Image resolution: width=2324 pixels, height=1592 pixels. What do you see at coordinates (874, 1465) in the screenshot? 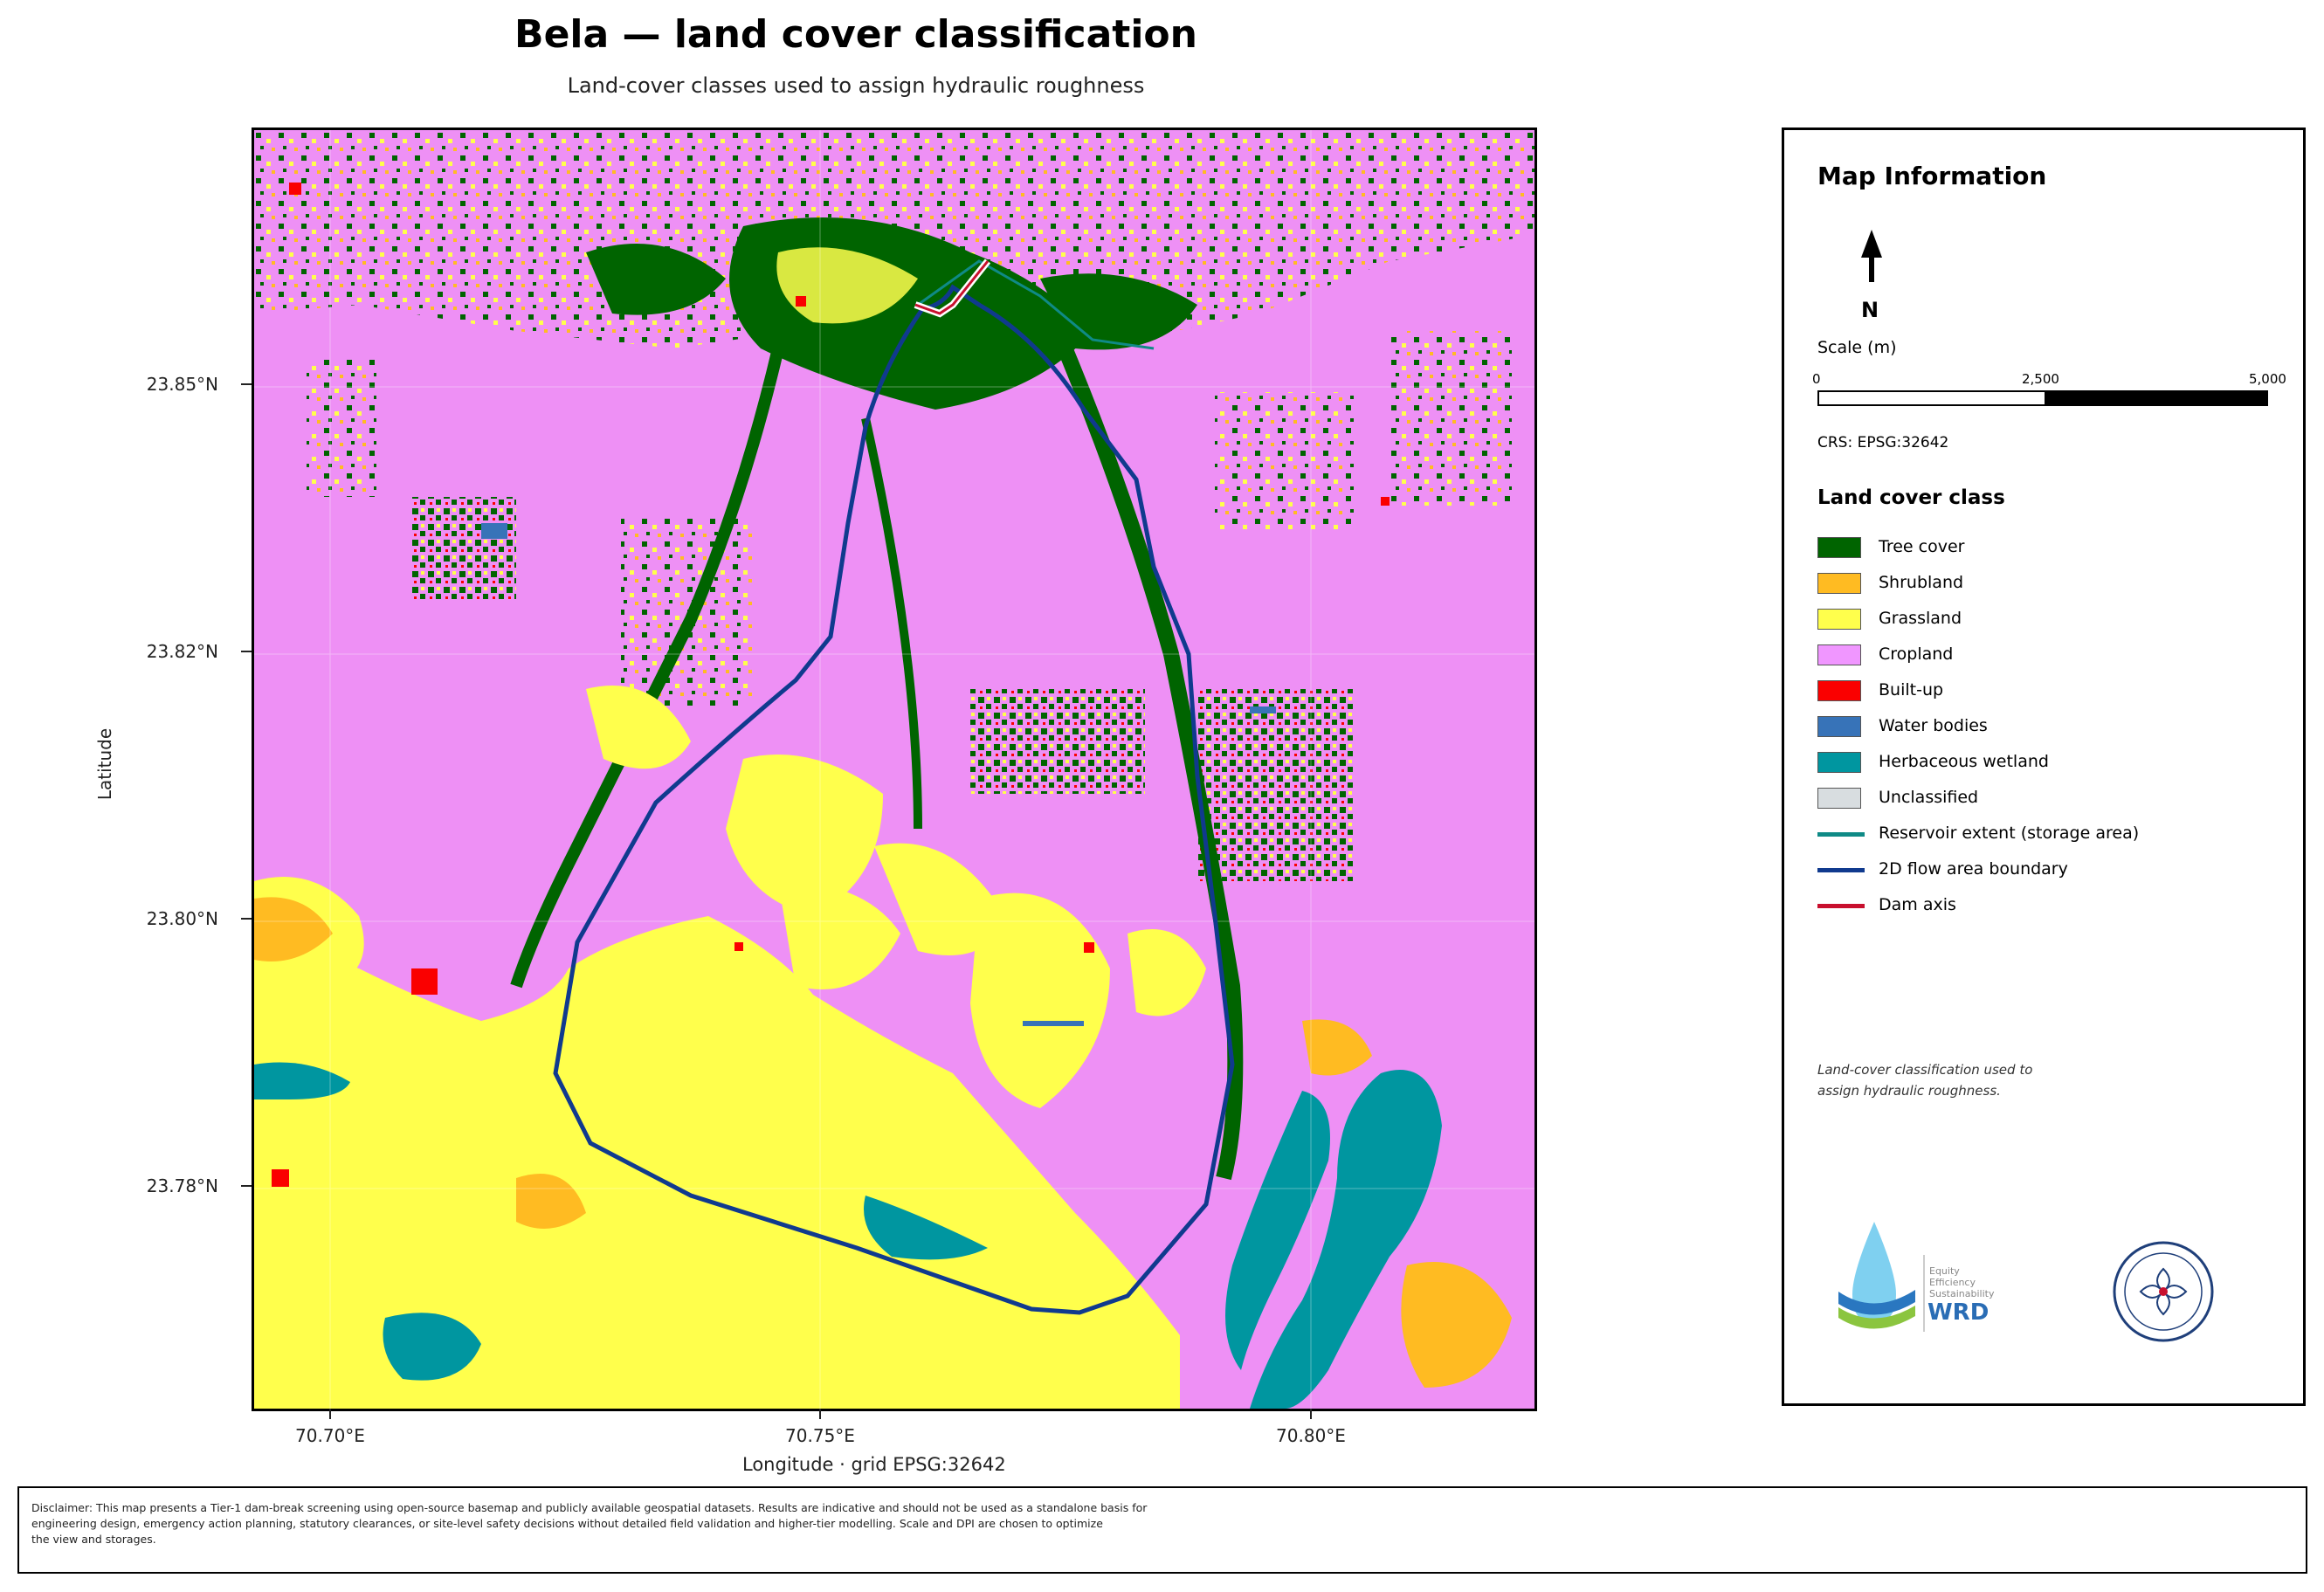
I see `x-axis-label: Longitude · grid EPSG:32642` at bounding box center [874, 1465].